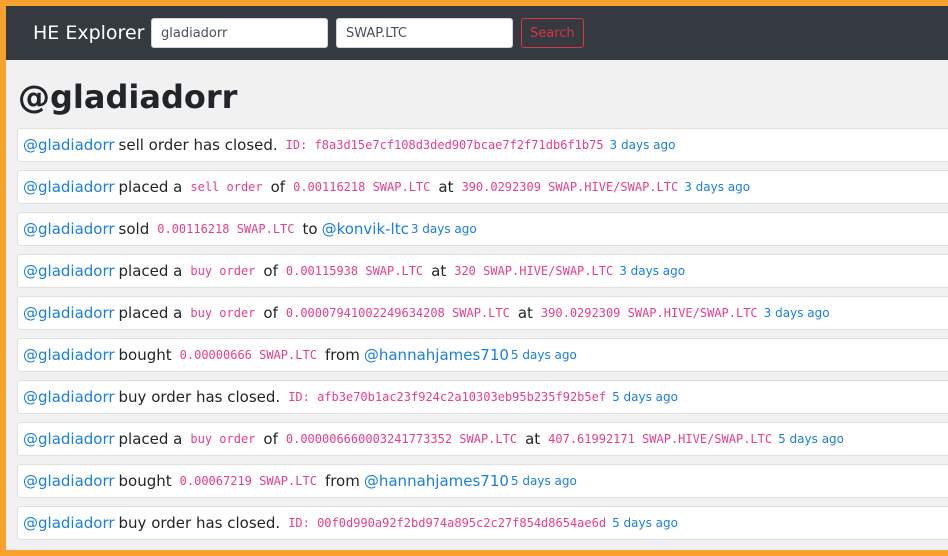 The width and height of the screenshot is (948, 556). What do you see at coordinates (401, 439) in the screenshot?
I see `code-value: 0.000006660003241773352 SWAP.LTC` at bounding box center [401, 439].